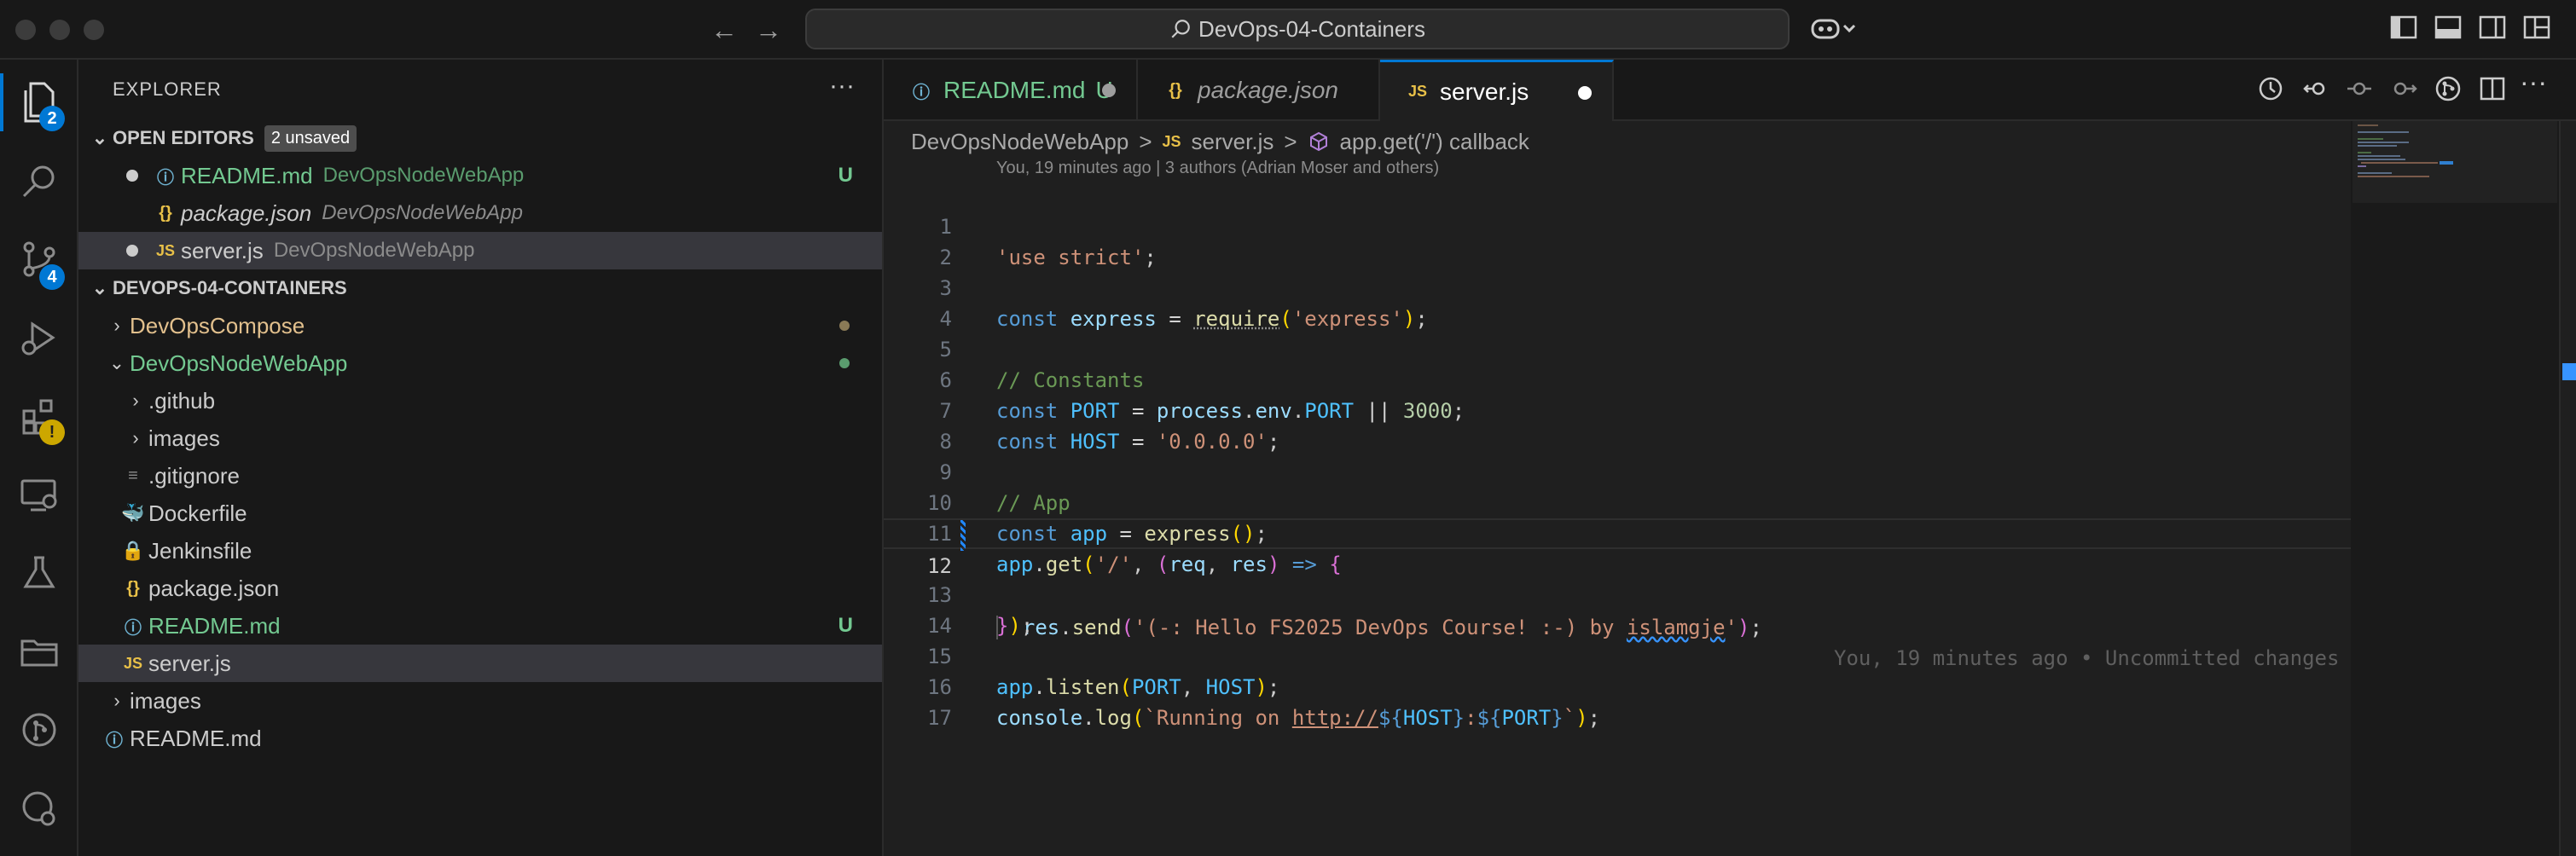  What do you see at coordinates (183, 137) in the screenshot?
I see `open-editors-label: OPEN EDITORS` at bounding box center [183, 137].